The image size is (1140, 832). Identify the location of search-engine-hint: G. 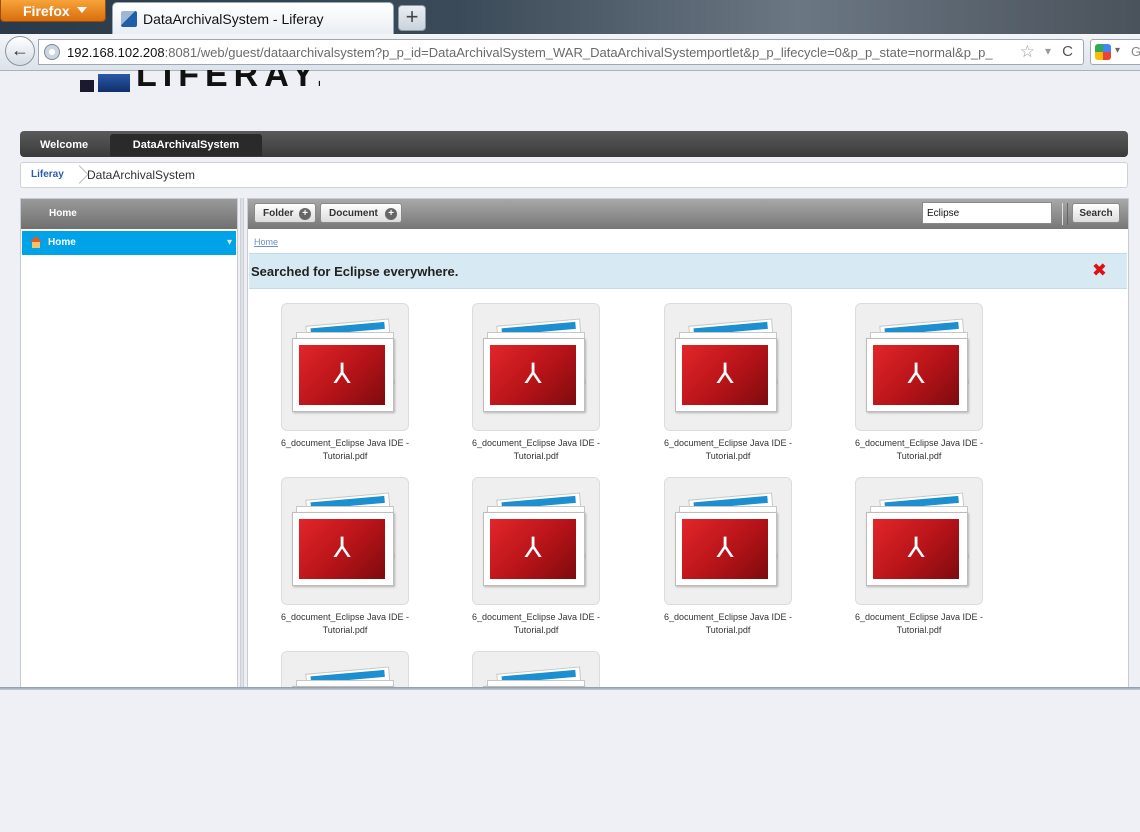
(1135, 51).